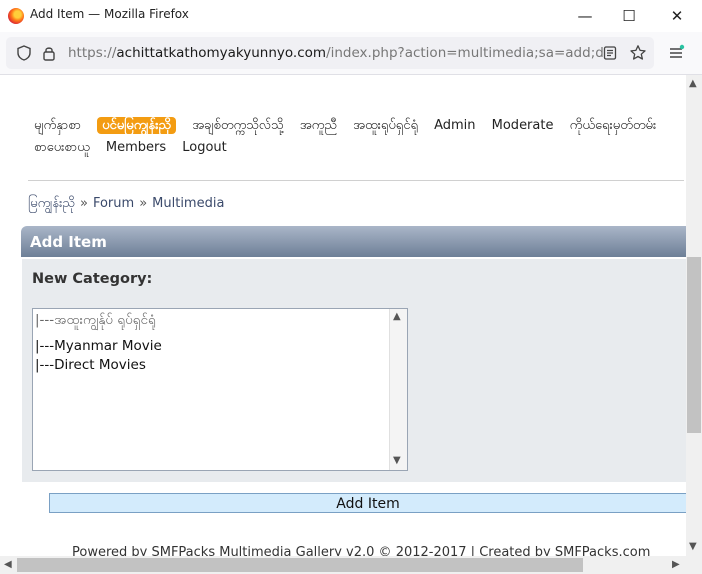 This screenshot has height=574, width=702. I want to click on url-host: achittatkathomyakyunnyo.com, so click(221, 53).